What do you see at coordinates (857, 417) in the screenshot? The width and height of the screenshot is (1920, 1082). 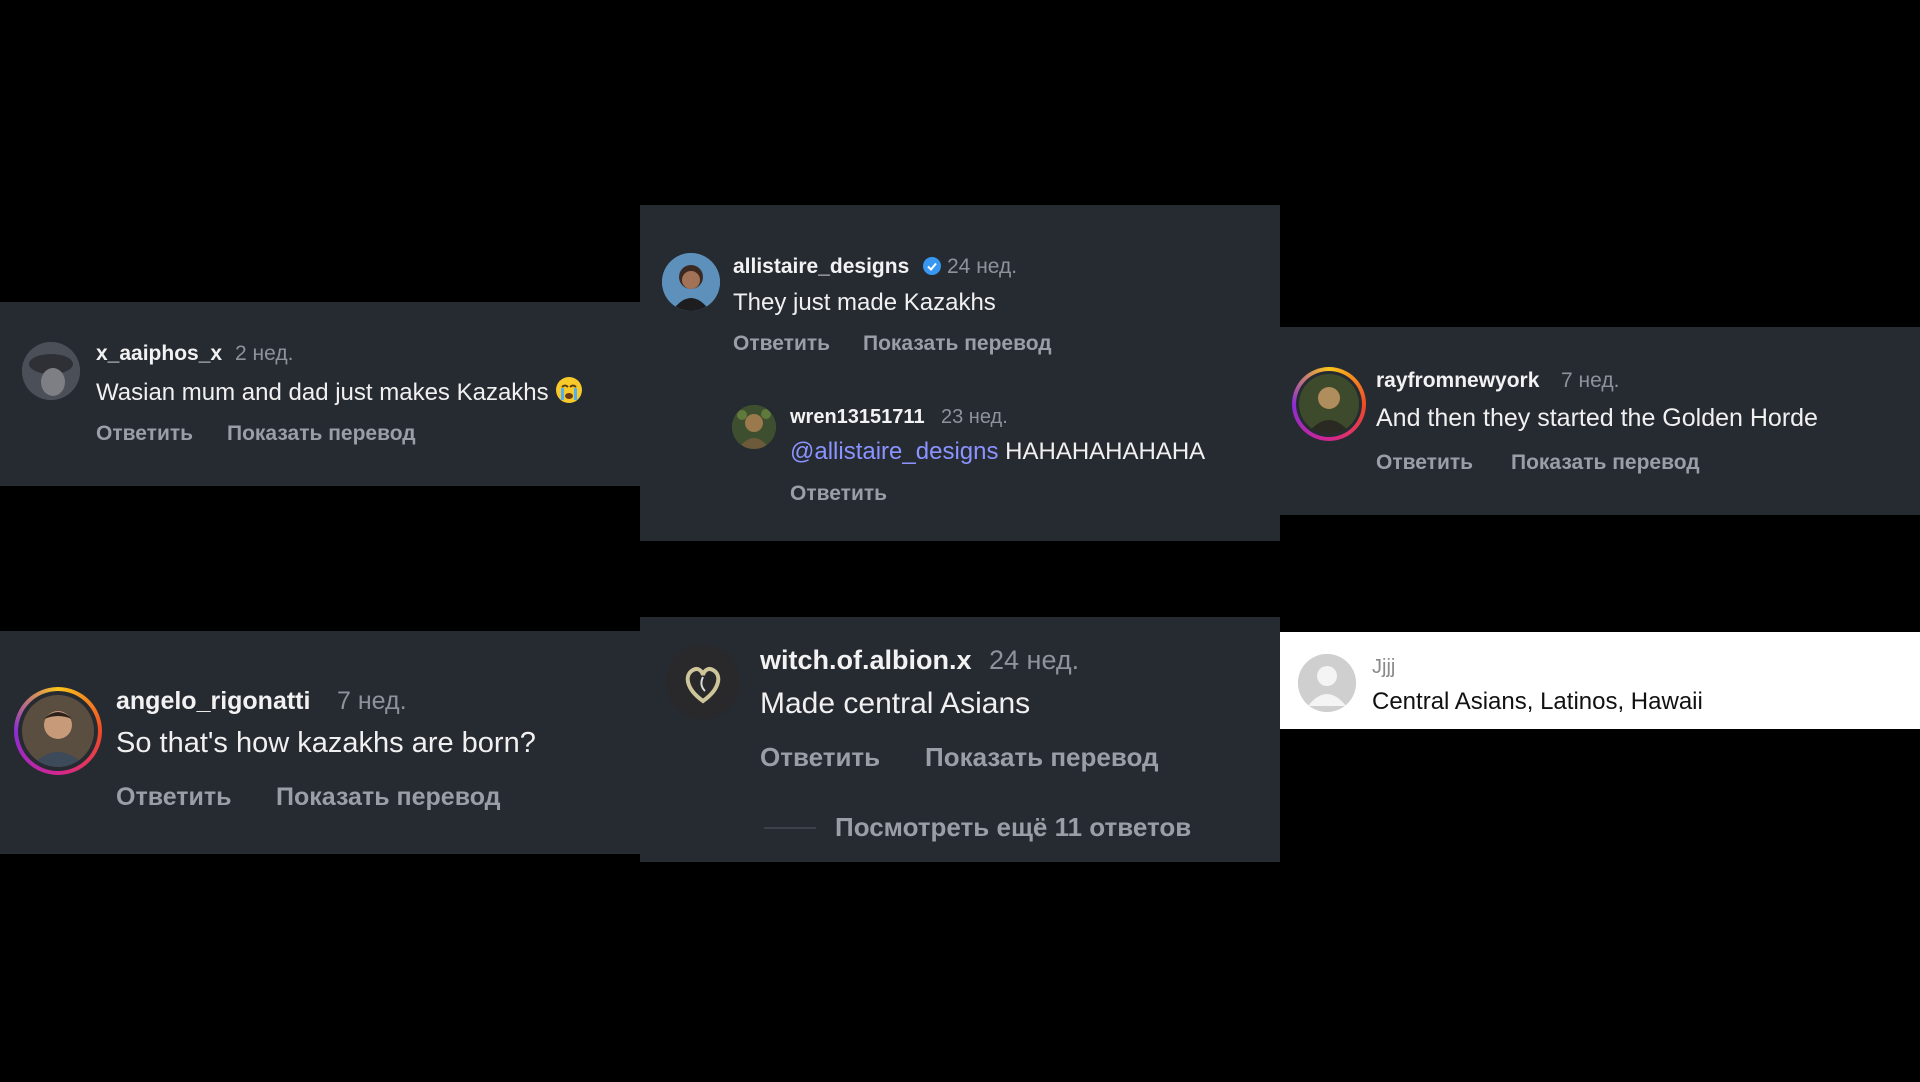 I see `reply-username: wren13151711` at bounding box center [857, 417].